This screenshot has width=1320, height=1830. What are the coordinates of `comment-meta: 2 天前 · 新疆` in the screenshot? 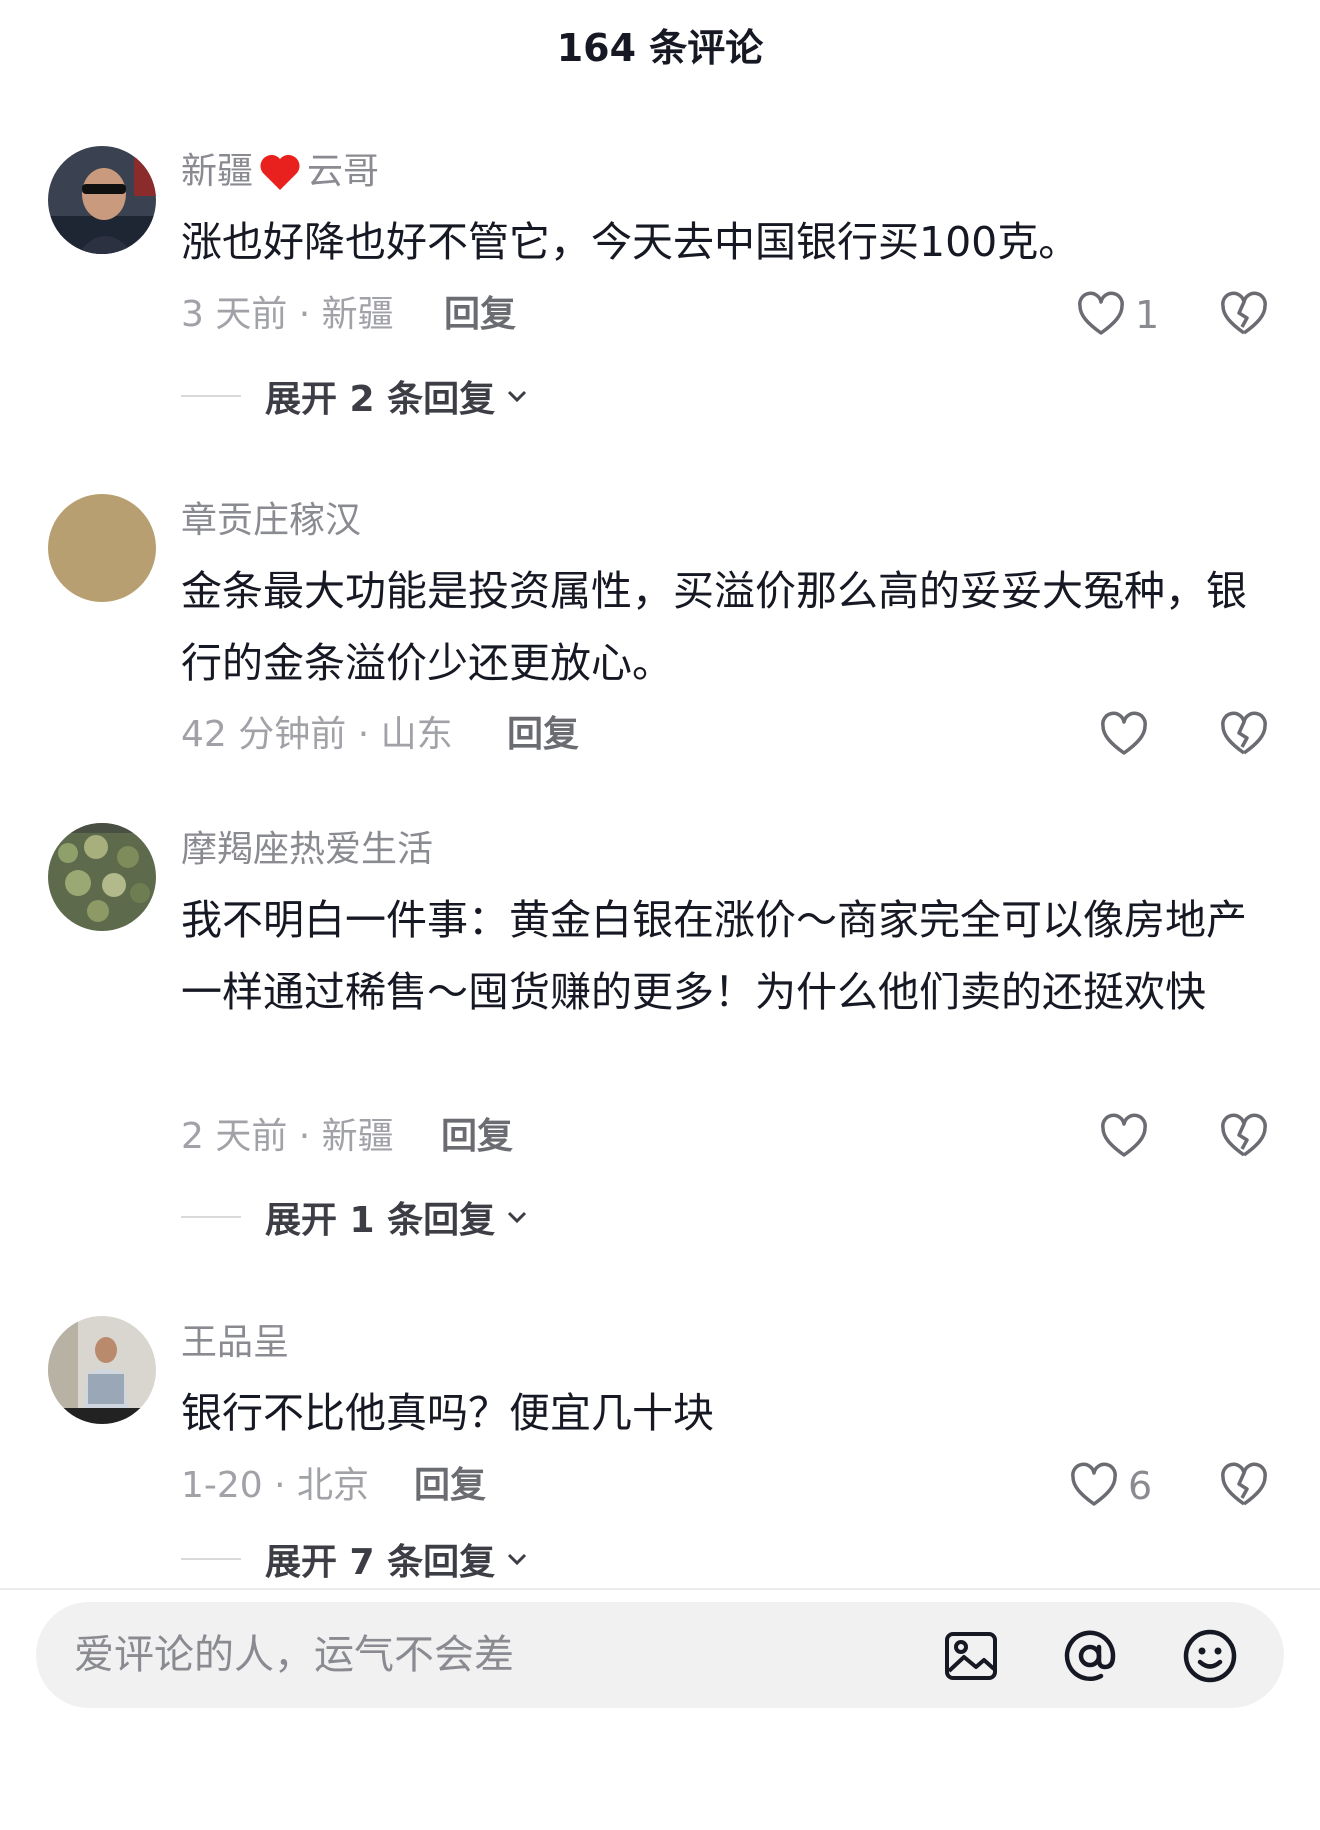 It's located at (287, 1136).